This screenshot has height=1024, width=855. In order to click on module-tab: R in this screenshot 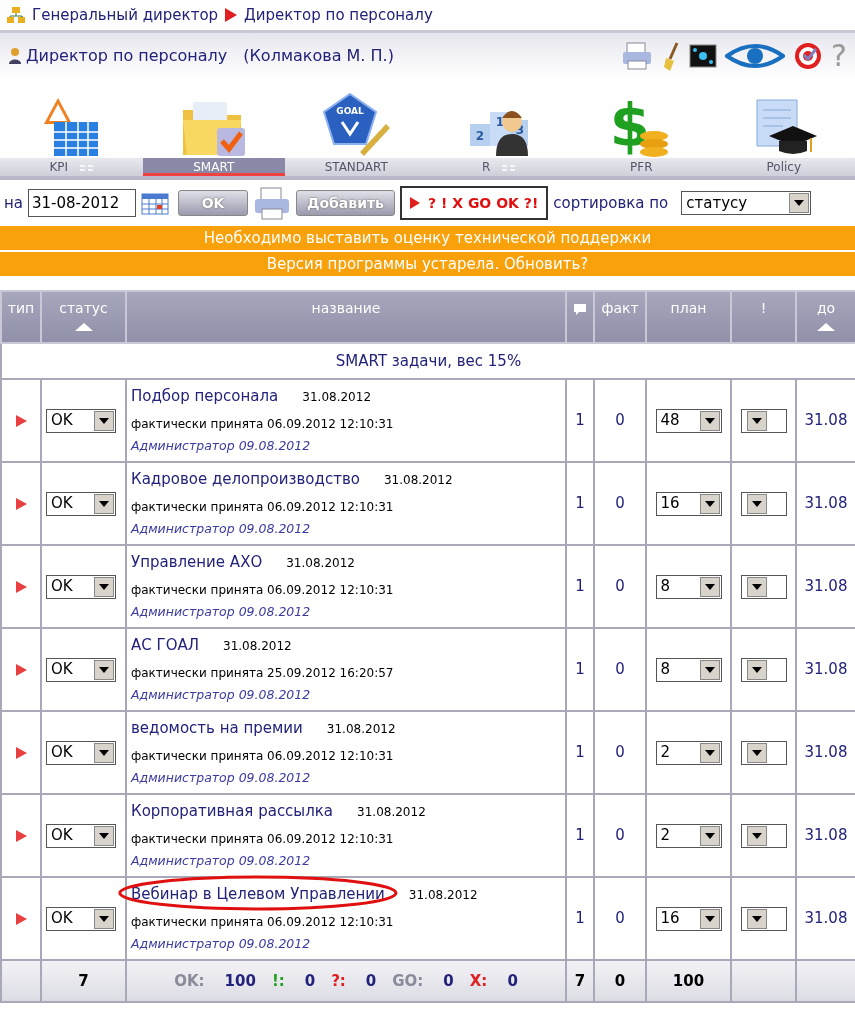, I will do `click(498, 167)`.